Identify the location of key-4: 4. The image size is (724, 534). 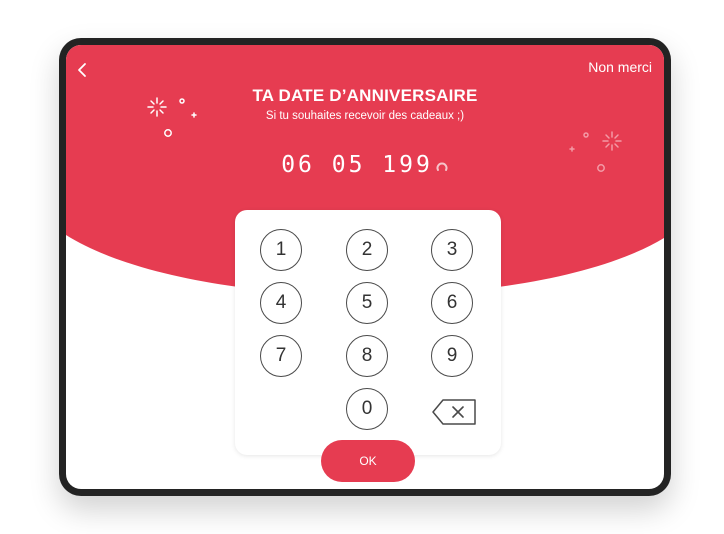
(281, 303).